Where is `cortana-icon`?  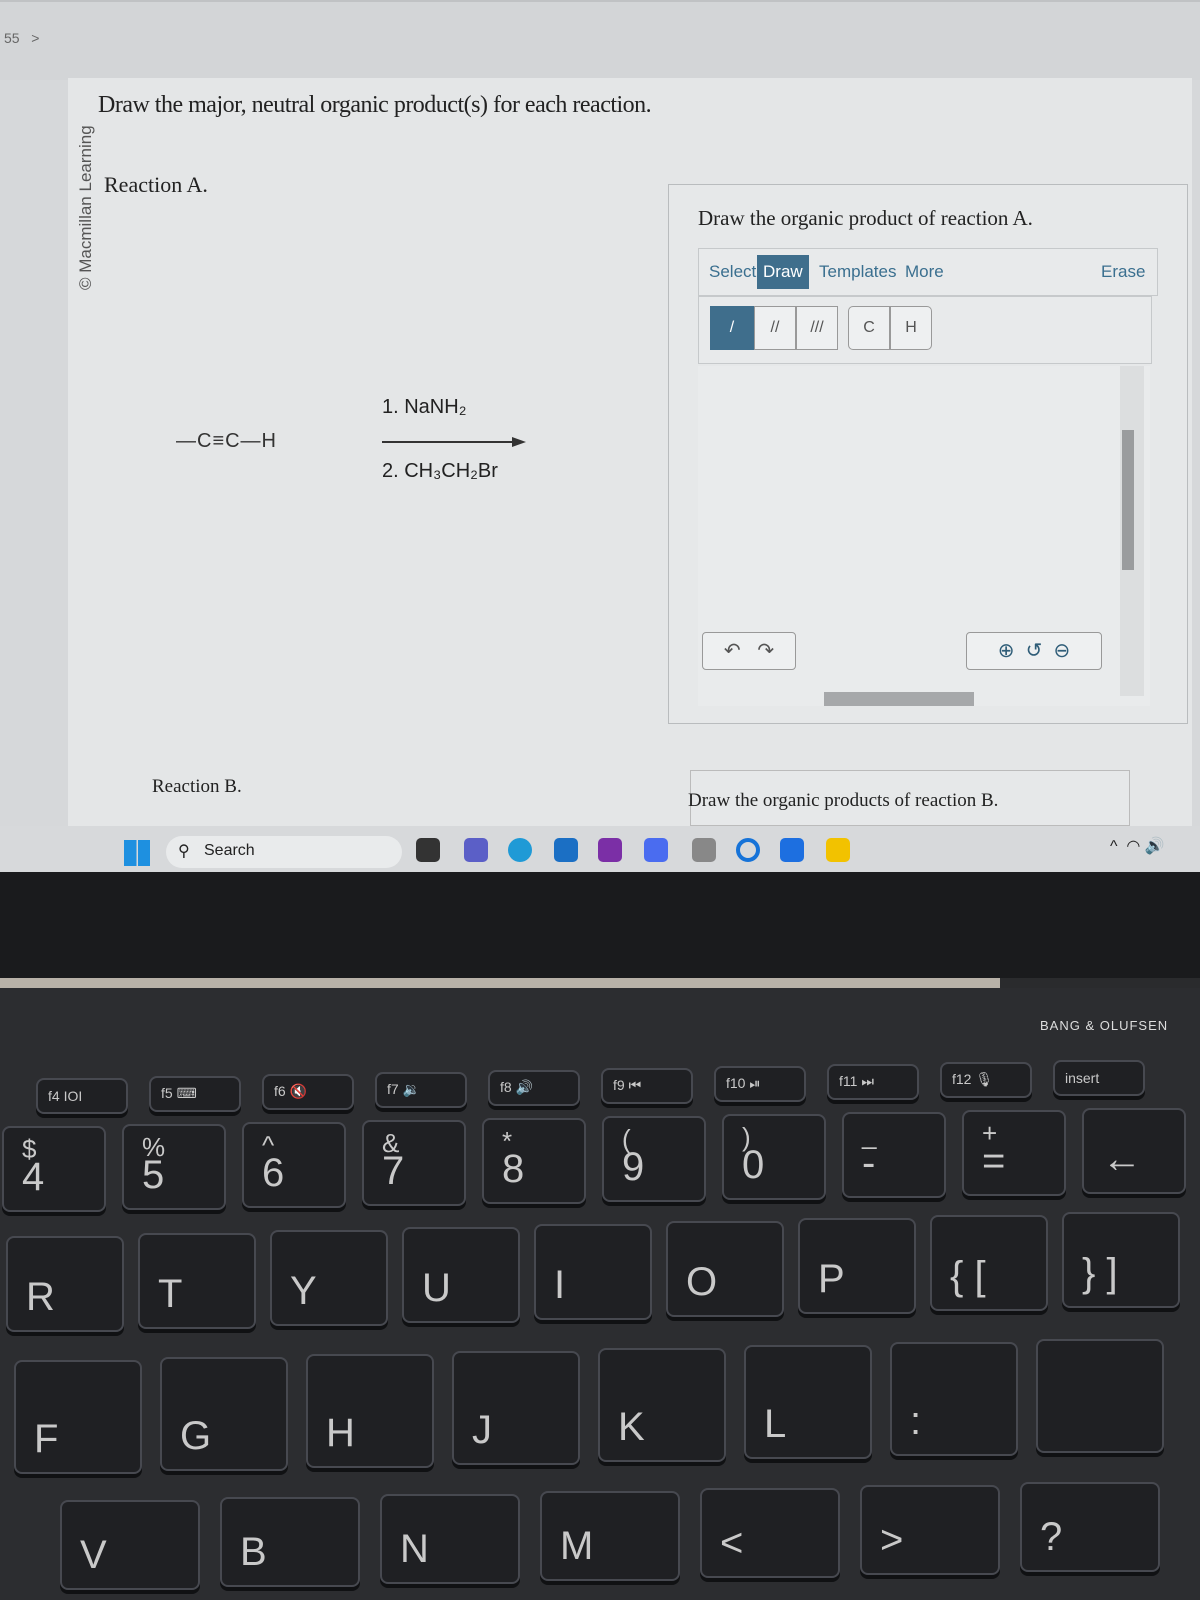 cortana-icon is located at coordinates (748, 850).